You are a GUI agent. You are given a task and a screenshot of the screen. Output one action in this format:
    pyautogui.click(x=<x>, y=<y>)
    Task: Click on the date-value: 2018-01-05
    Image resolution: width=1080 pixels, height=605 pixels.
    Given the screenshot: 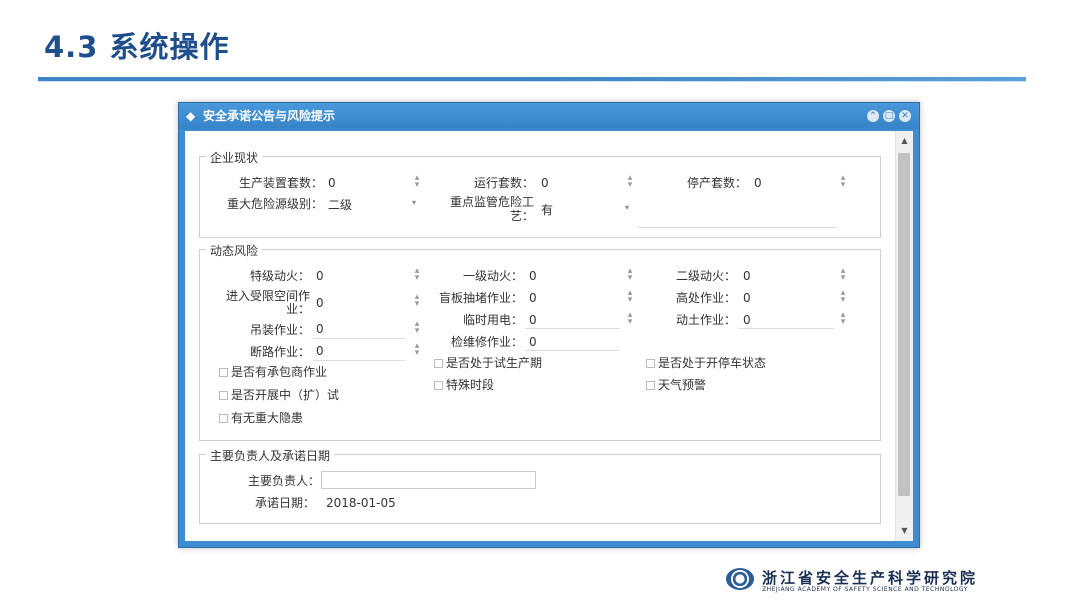 What is the action you would take?
    pyautogui.click(x=361, y=503)
    